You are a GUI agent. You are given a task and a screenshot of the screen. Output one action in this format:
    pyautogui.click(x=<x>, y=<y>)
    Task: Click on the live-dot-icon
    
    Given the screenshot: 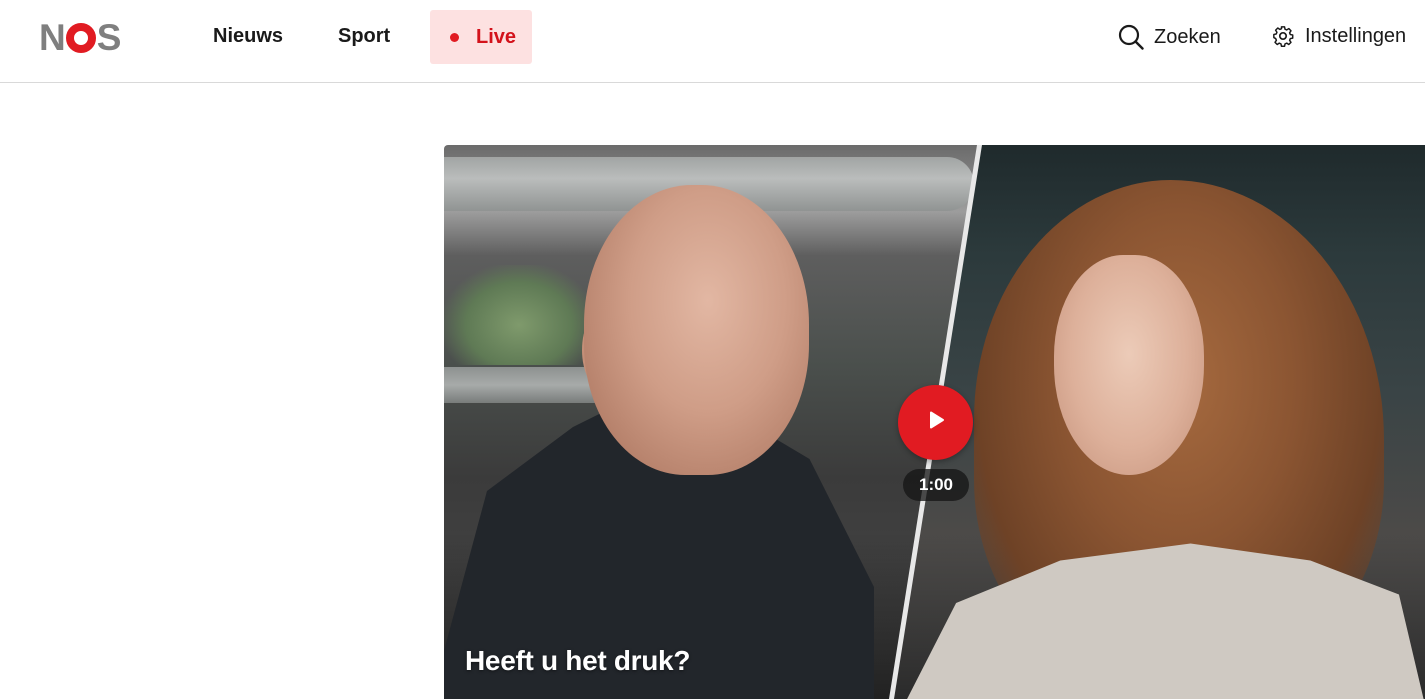 What is the action you would take?
    pyautogui.click(x=454, y=37)
    